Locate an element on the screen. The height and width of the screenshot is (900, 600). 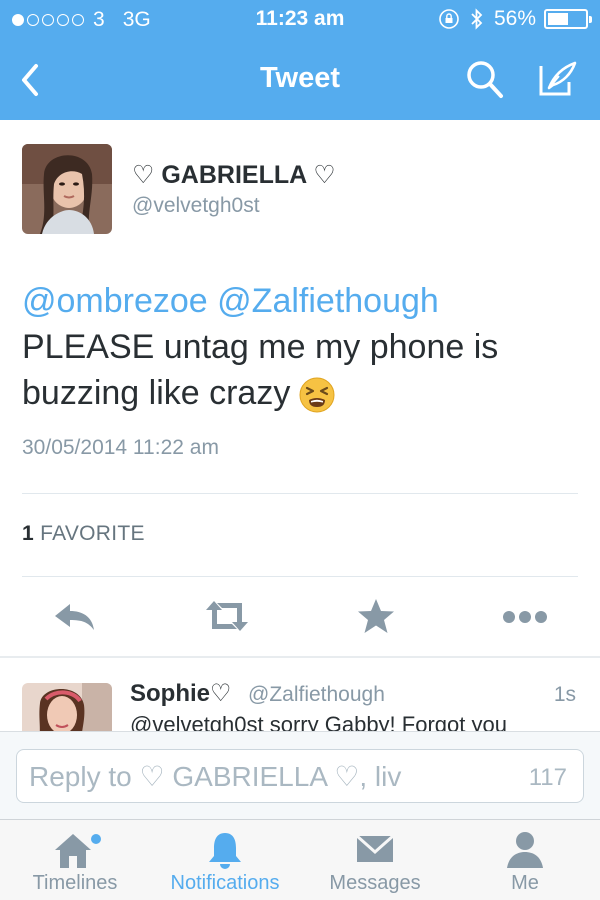
app-header: 3 3G 11:23 am 56% Tweet is located at coordinates (300, 60).